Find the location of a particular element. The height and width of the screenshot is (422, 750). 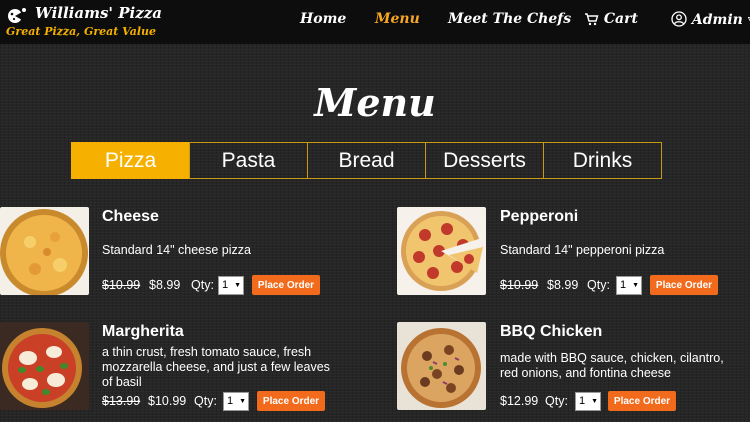

item-name: Cheese is located at coordinates (130, 216).